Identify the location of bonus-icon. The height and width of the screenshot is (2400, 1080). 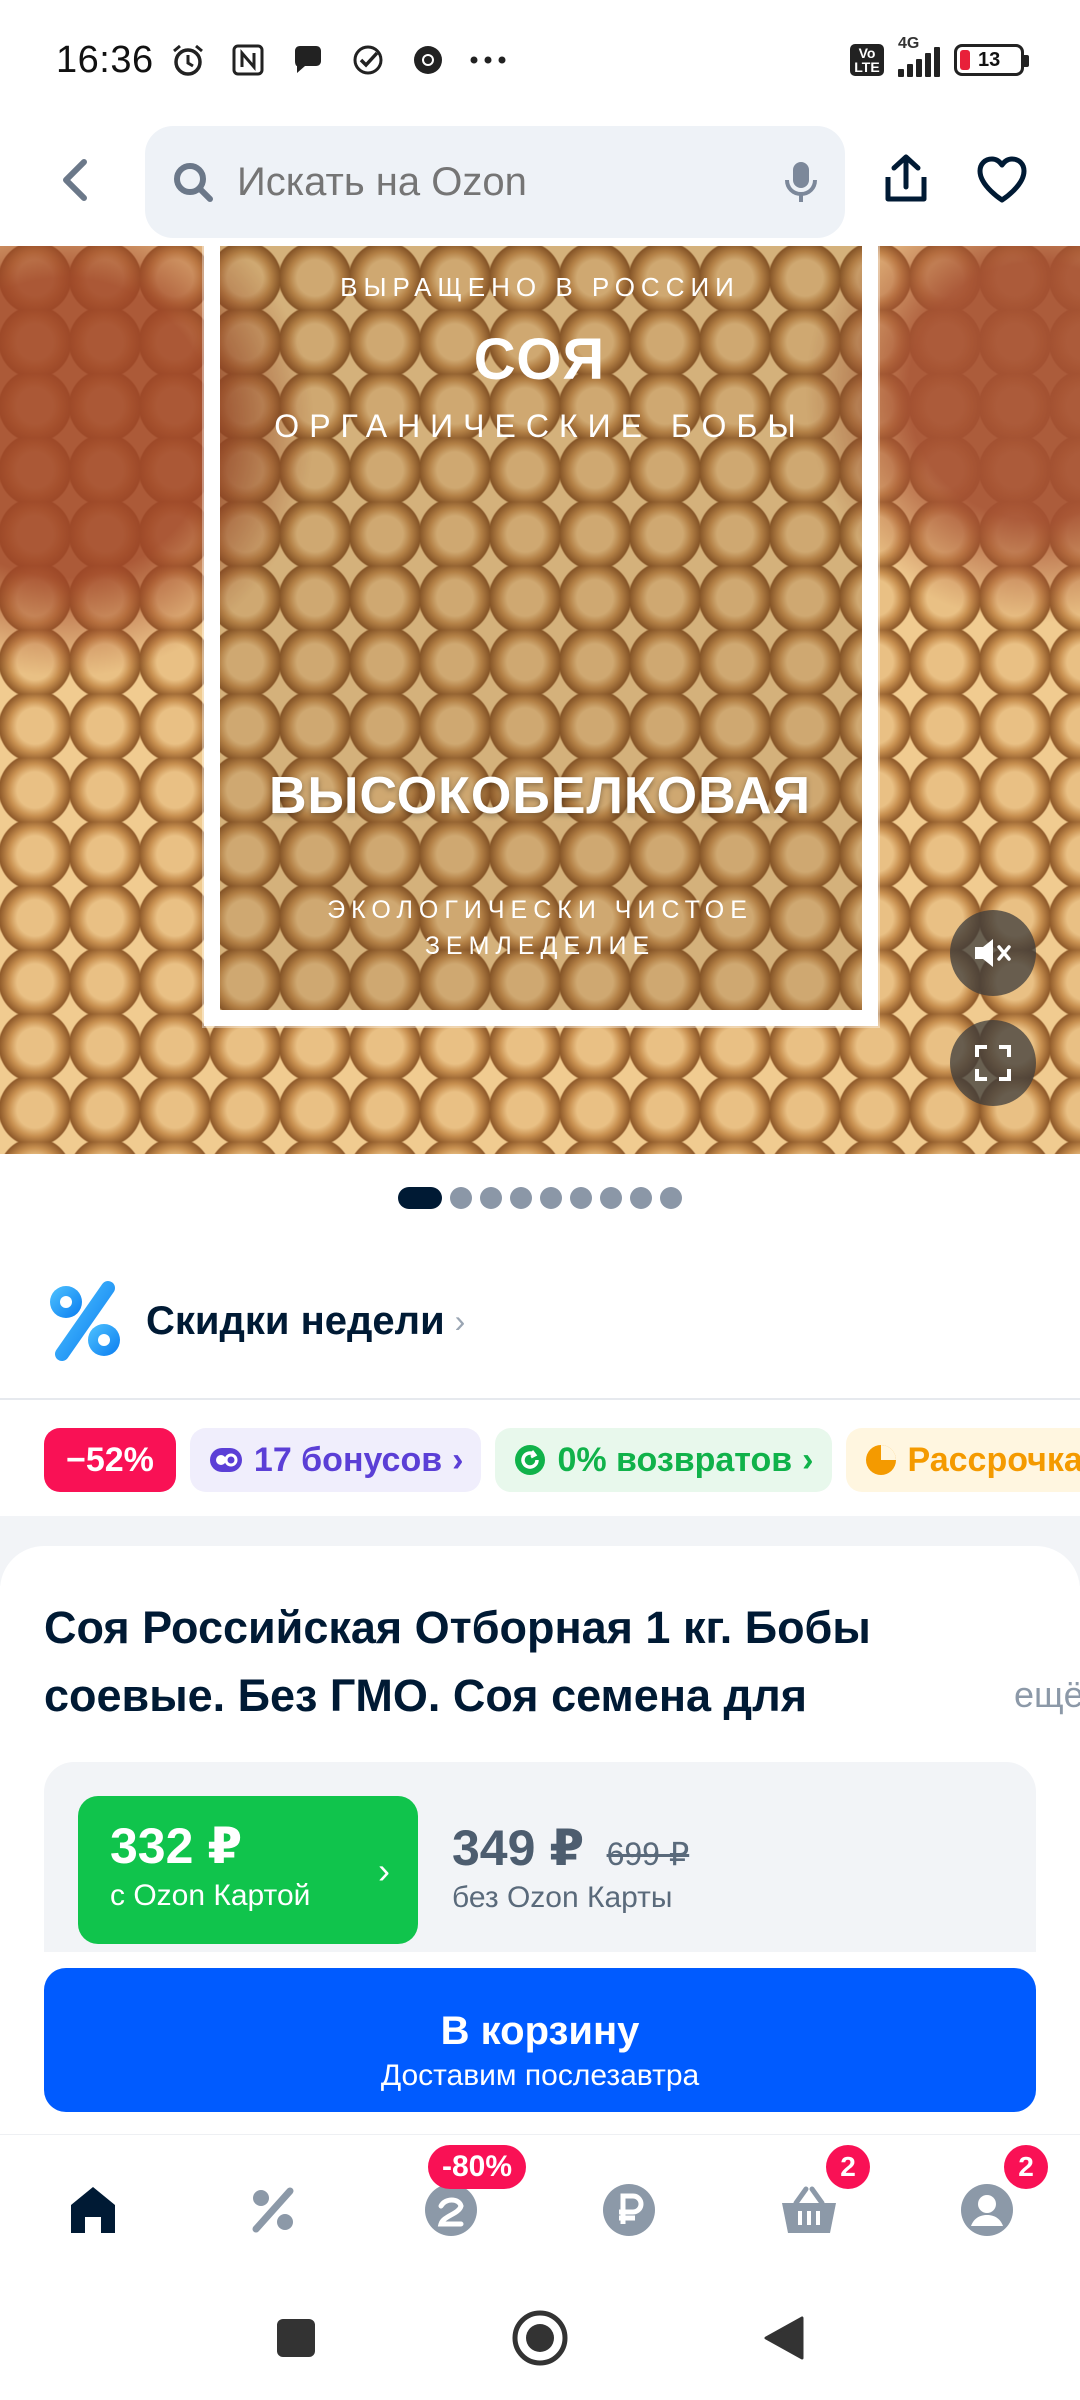
(225, 1460).